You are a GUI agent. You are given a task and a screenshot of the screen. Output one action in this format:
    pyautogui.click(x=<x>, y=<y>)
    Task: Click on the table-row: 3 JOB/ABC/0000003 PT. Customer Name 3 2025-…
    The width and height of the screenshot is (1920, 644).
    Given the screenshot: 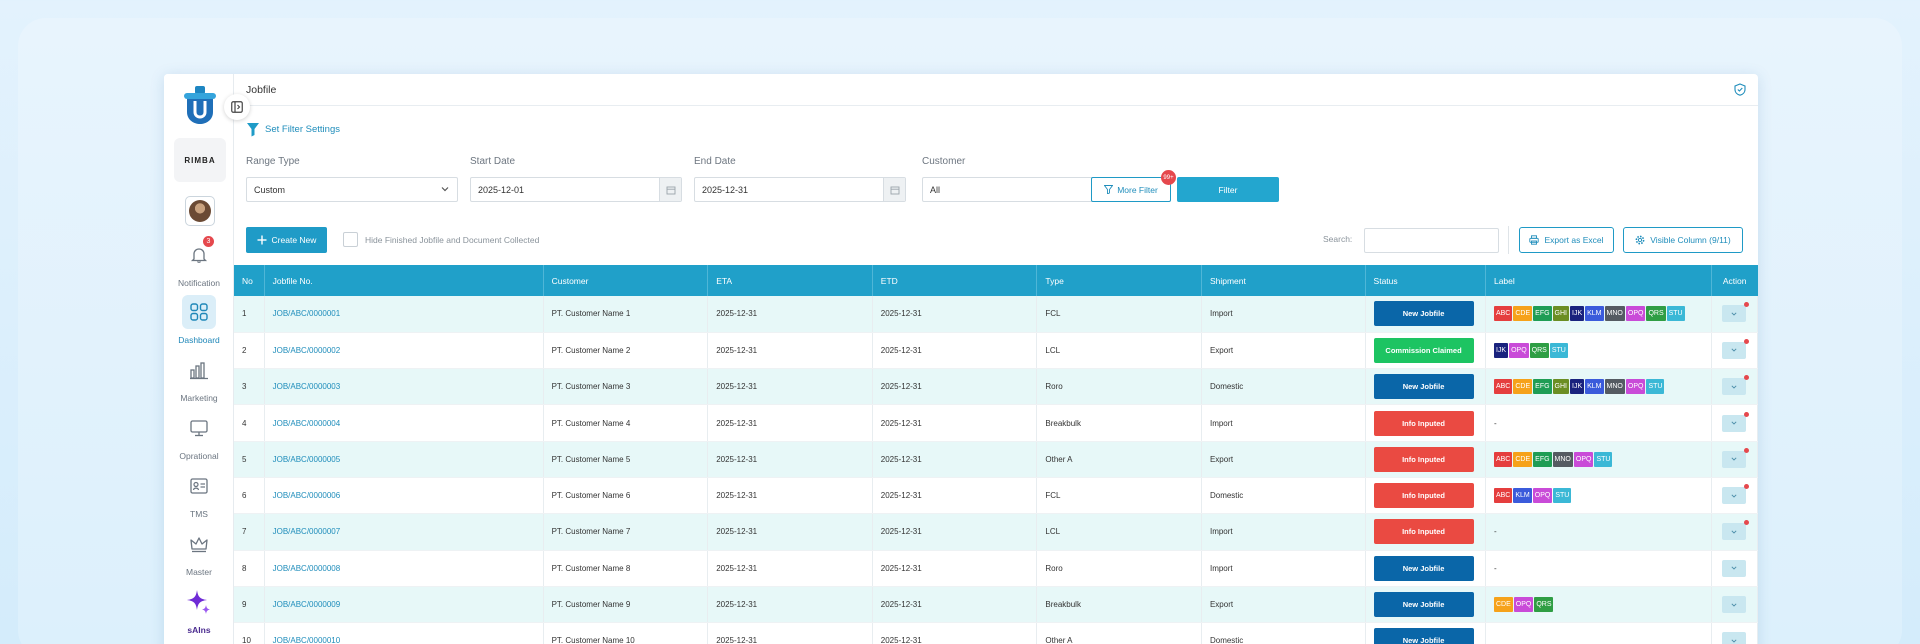 What is the action you would take?
    pyautogui.click(x=996, y=387)
    